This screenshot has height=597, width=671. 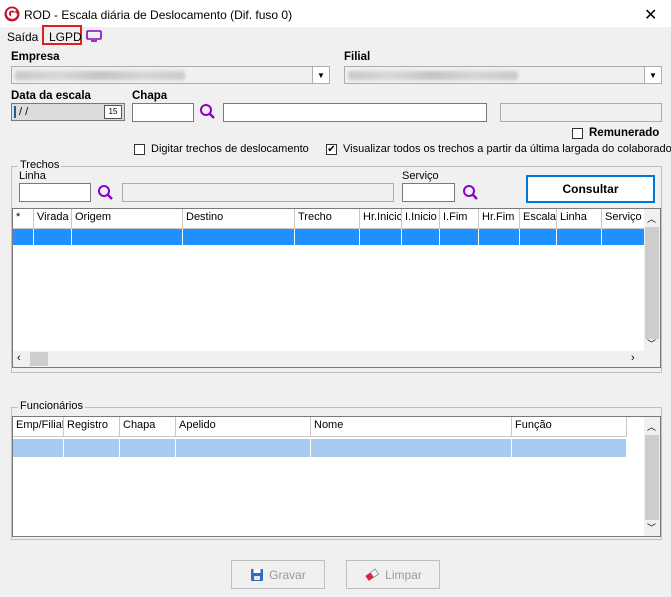 I want to click on filial-combo: ▼, so click(x=503, y=75).